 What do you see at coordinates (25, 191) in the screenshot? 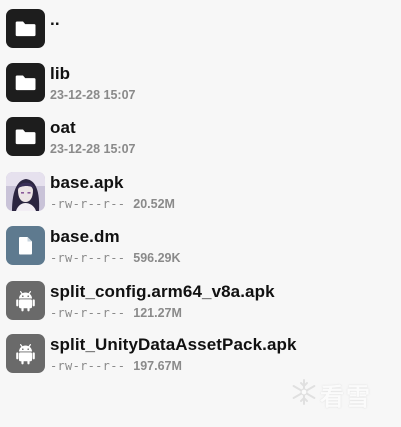
I see `app-thumbnail-icon` at bounding box center [25, 191].